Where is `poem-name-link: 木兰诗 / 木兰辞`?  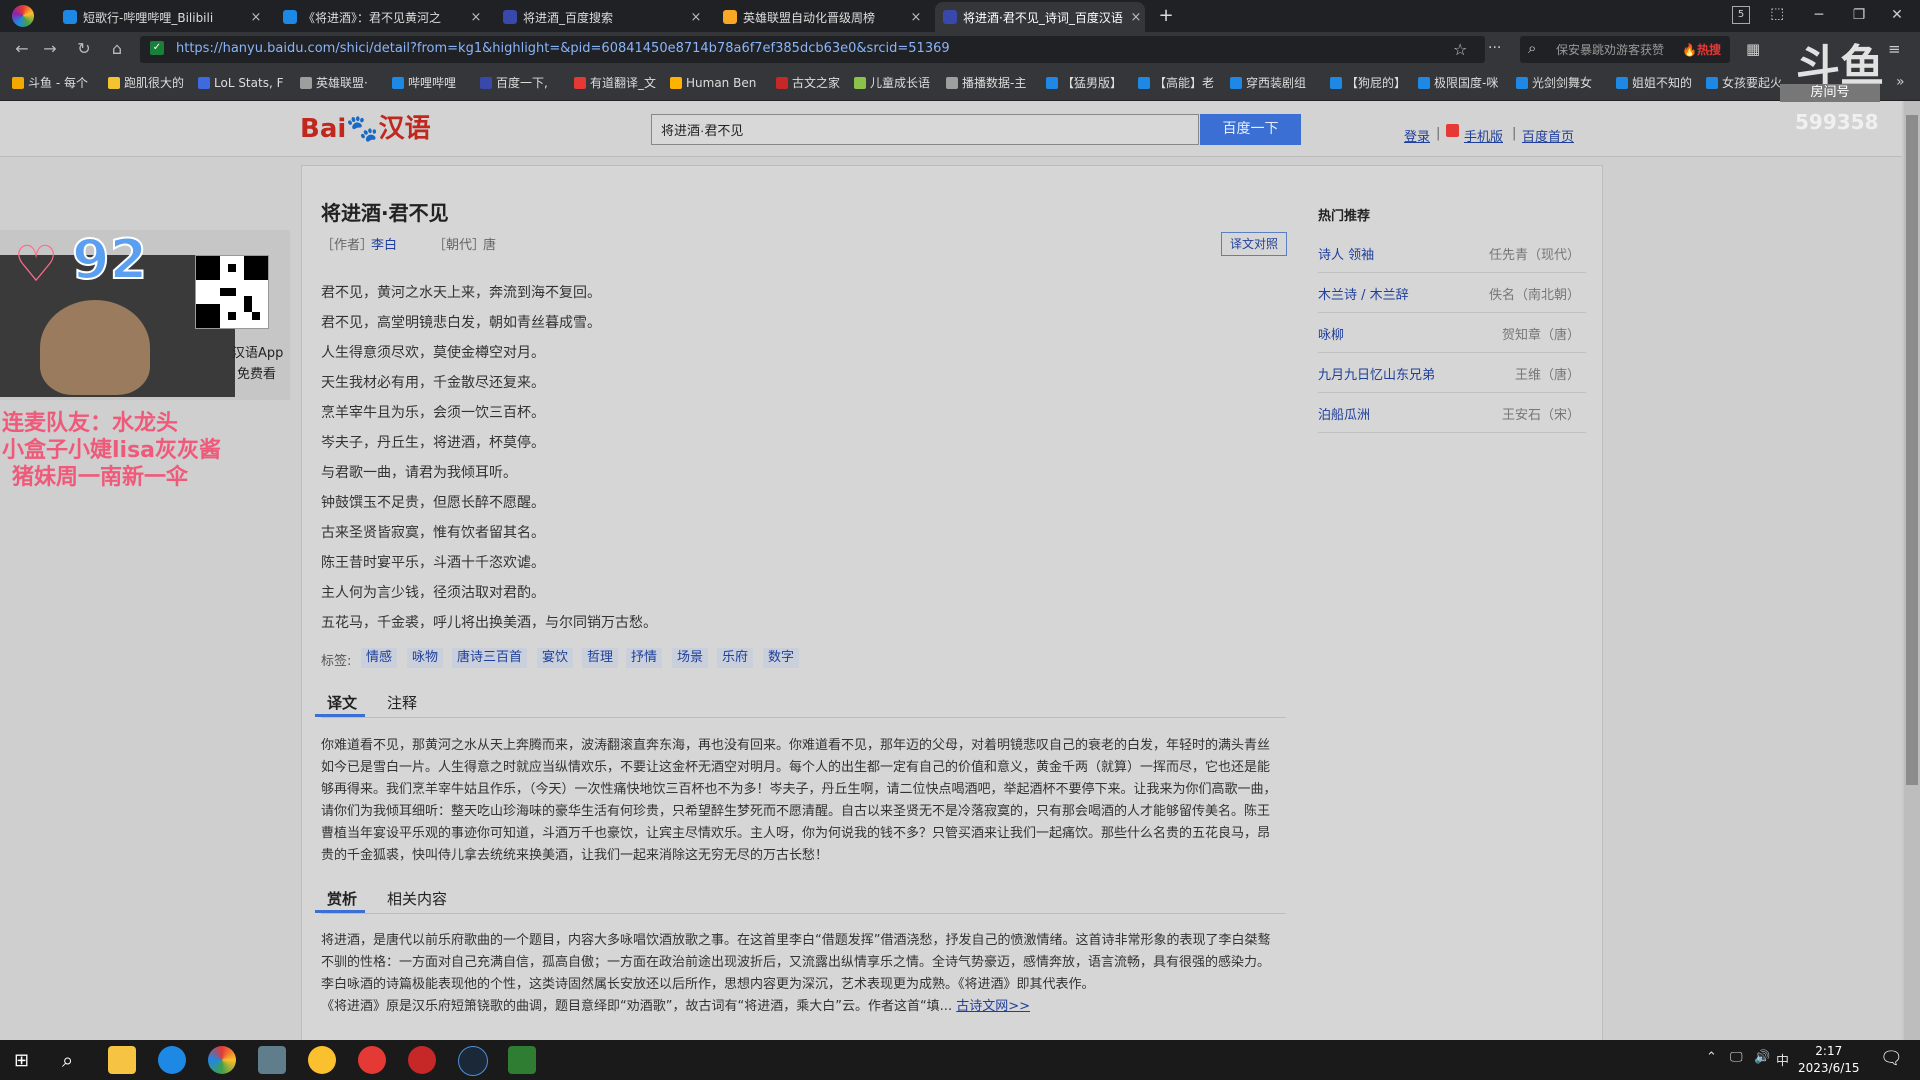 poem-name-link: 木兰诗 / 木兰辞 is located at coordinates (1363, 293).